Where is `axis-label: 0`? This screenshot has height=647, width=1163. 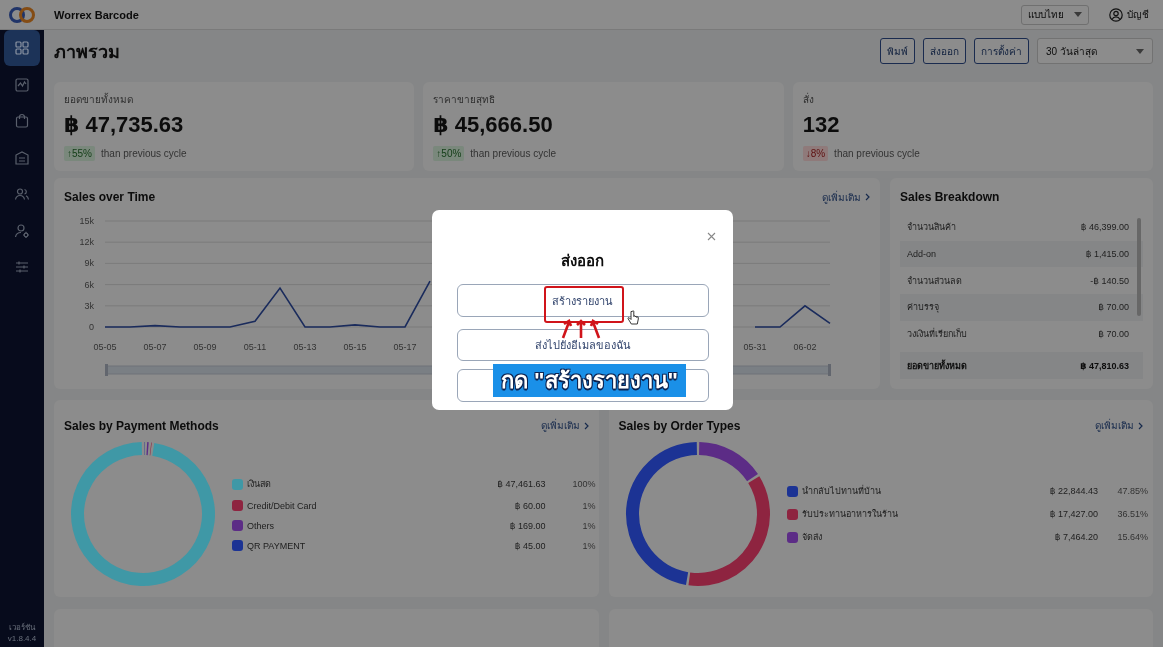
axis-label: 0 is located at coordinates (91, 326).